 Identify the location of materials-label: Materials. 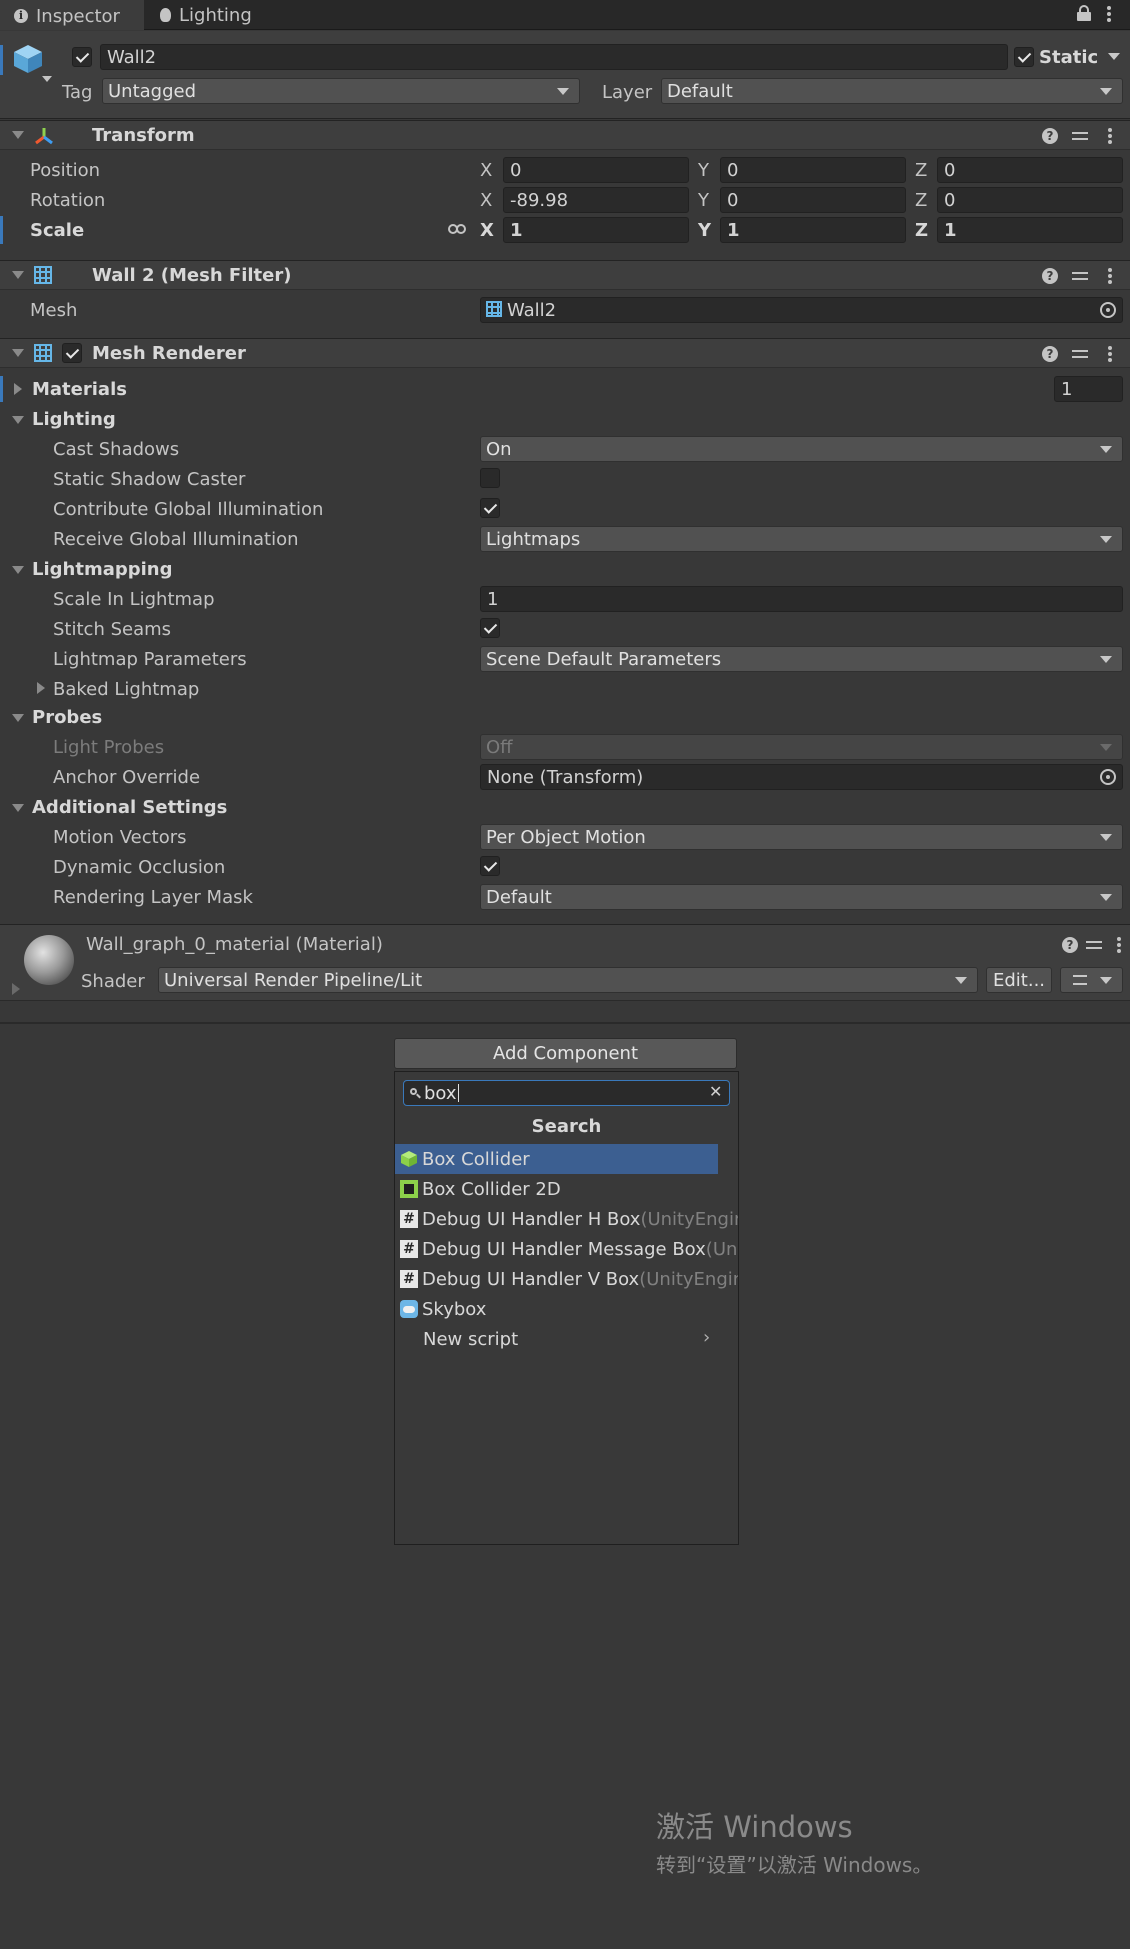
(79, 390).